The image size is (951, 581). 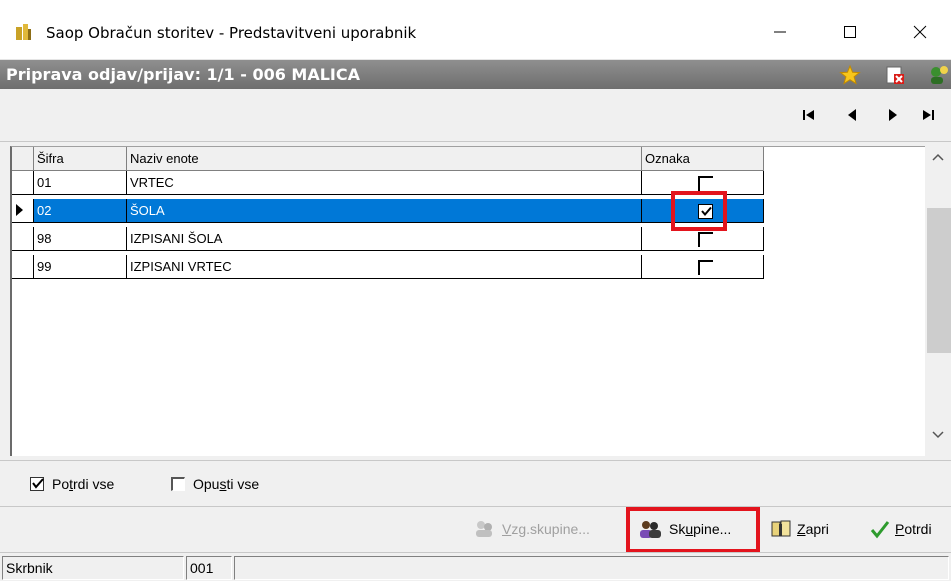 I want to click on cell-sifra: 01, so click(x=80, y=183).